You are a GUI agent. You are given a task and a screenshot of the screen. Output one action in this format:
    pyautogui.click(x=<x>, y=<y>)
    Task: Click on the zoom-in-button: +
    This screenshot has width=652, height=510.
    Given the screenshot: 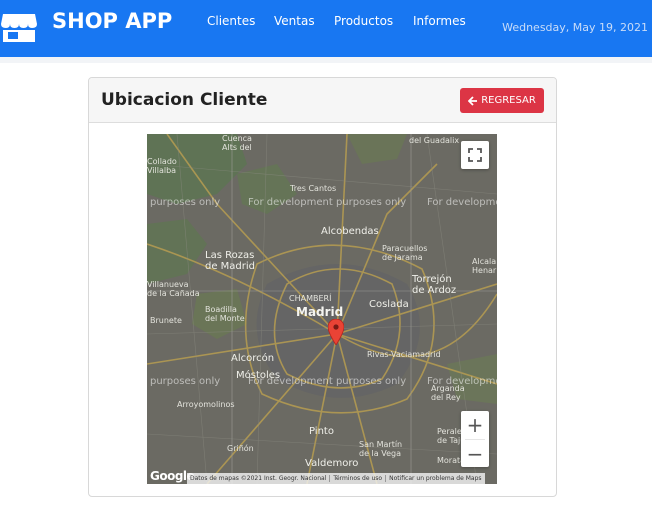 What is the action you would take?
    pyautogui.click(x=475, y=425)
    